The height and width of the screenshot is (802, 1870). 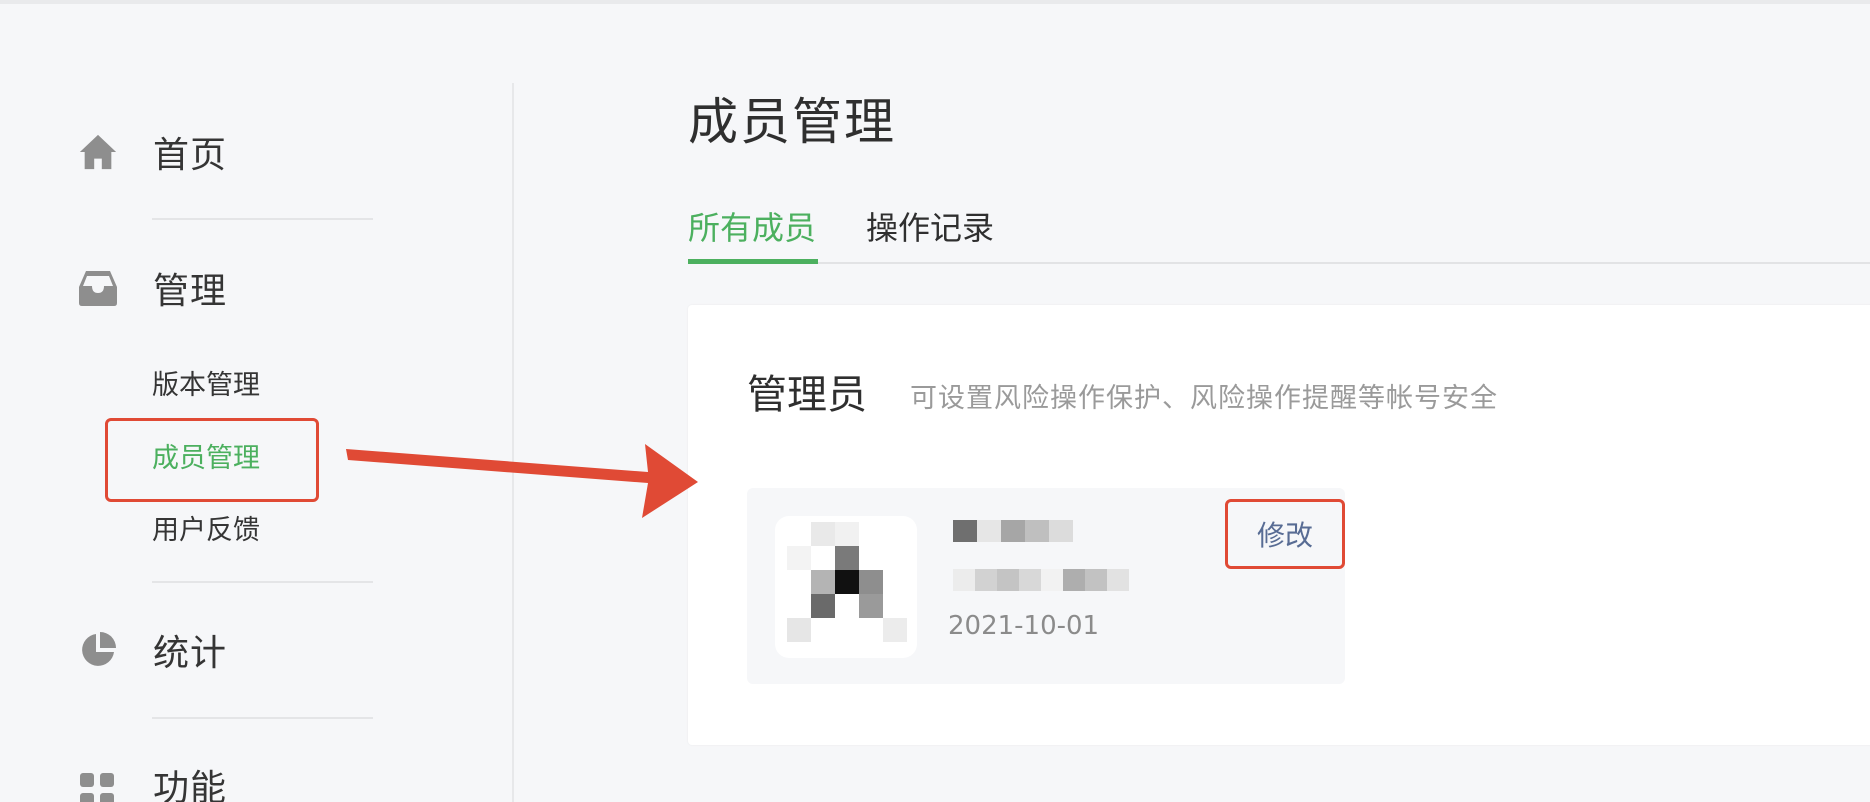 I want to click on sidebar-item-features: 功能, so click(x=152, y=781).